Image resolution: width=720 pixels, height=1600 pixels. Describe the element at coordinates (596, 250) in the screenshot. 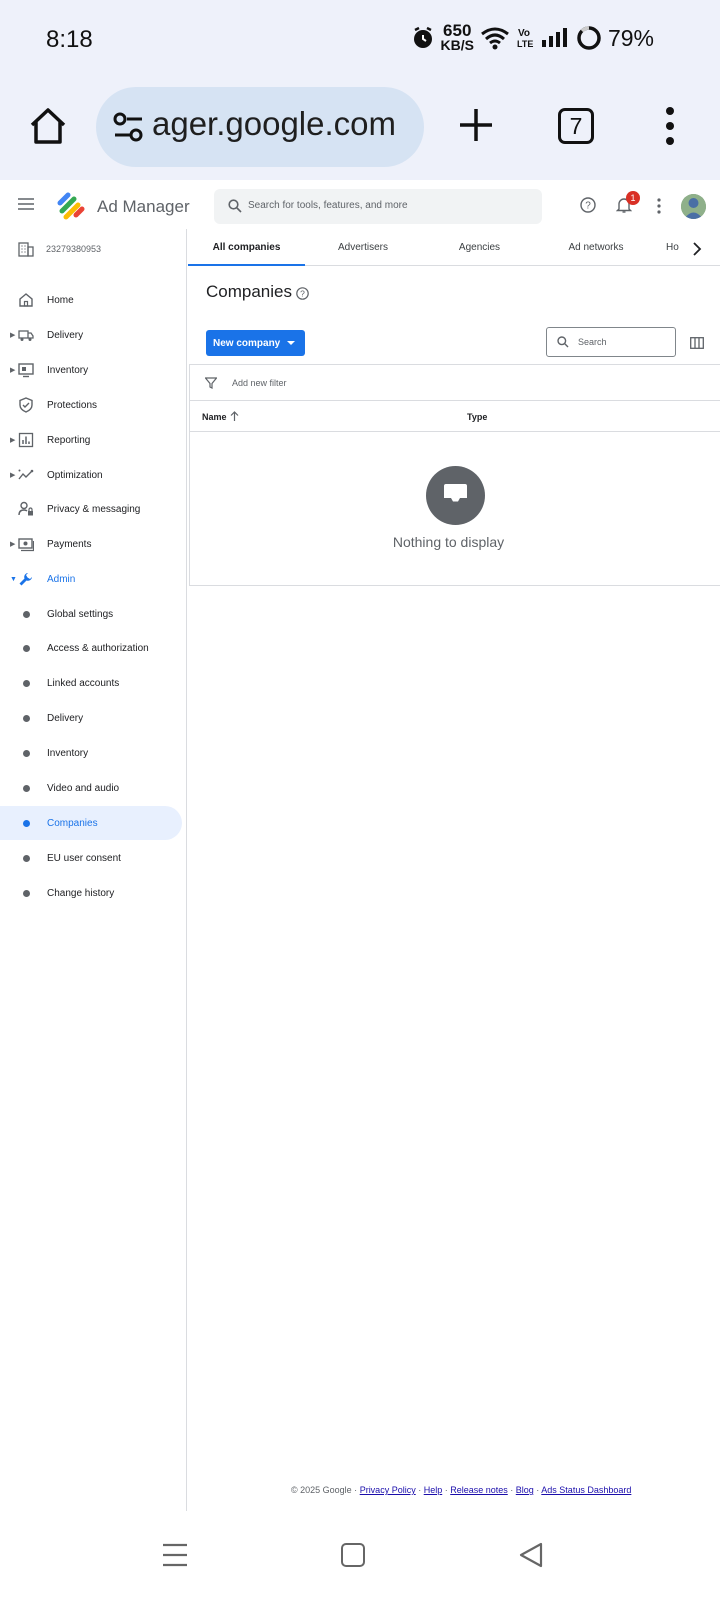

I see `tab-ad-networks: Ad networks` at that location.